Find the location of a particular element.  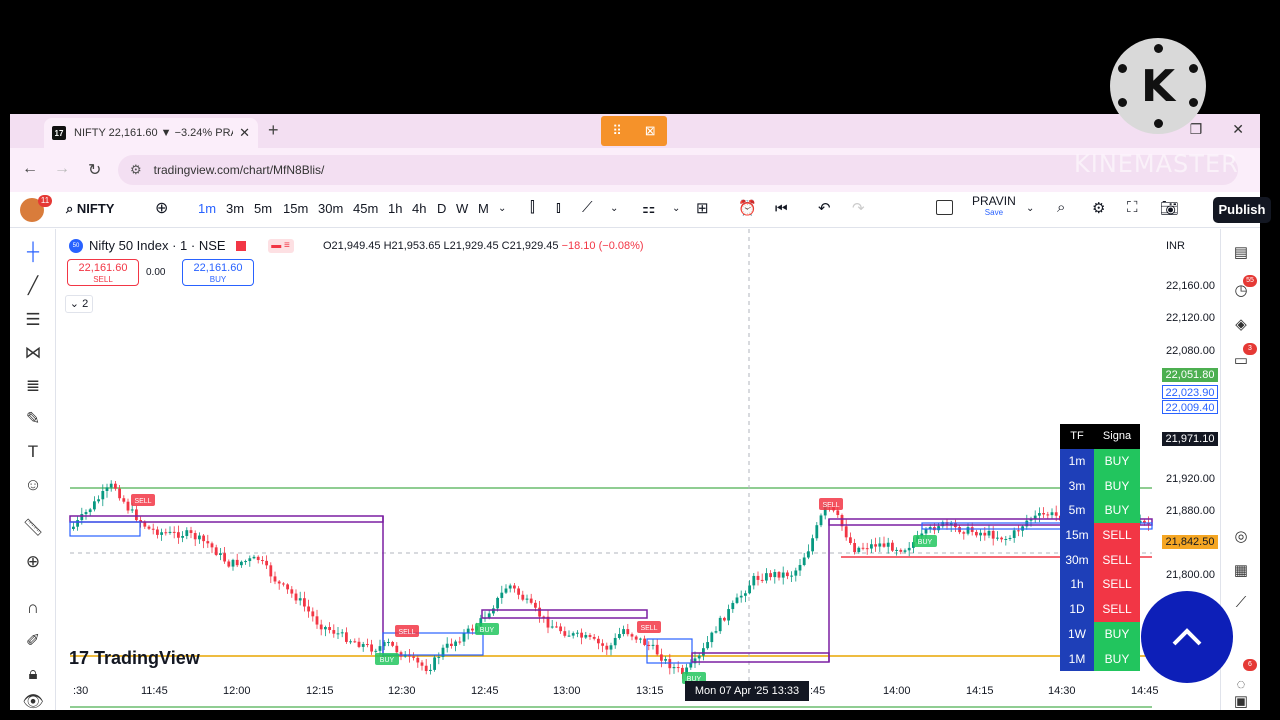

magnet-icon: ∩ is located at coordinates (33, 608).